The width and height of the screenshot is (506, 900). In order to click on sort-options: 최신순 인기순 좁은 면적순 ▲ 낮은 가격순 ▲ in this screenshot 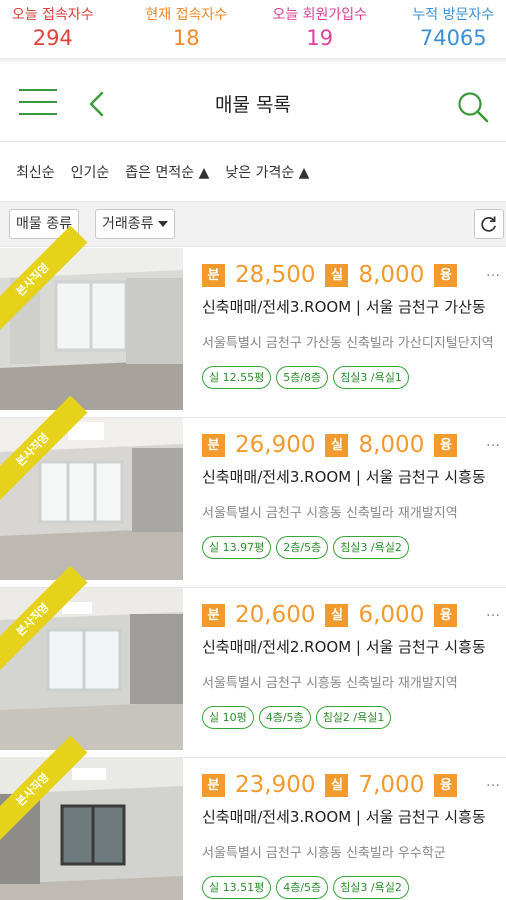, I will do `click(253, 172)`.